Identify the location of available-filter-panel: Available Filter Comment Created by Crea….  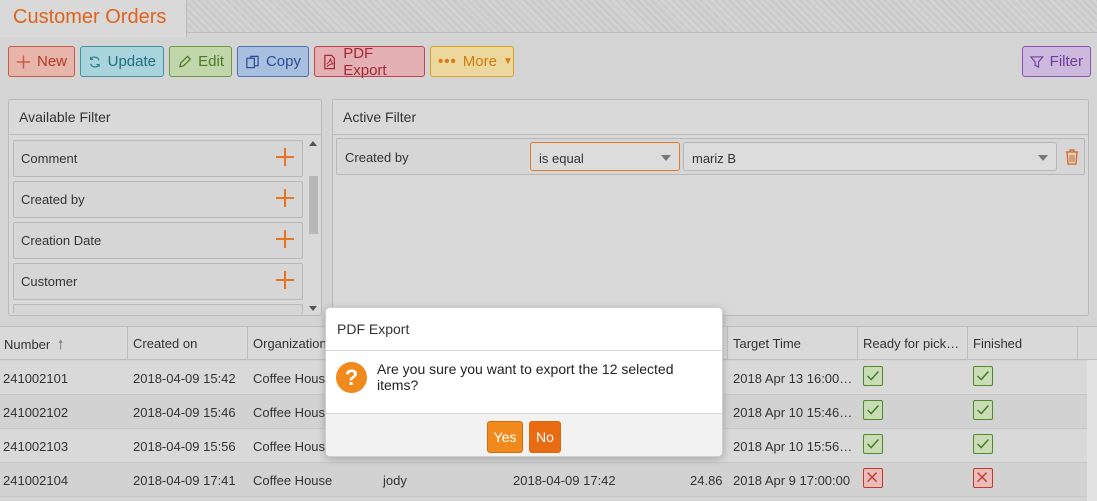
(165, 207).